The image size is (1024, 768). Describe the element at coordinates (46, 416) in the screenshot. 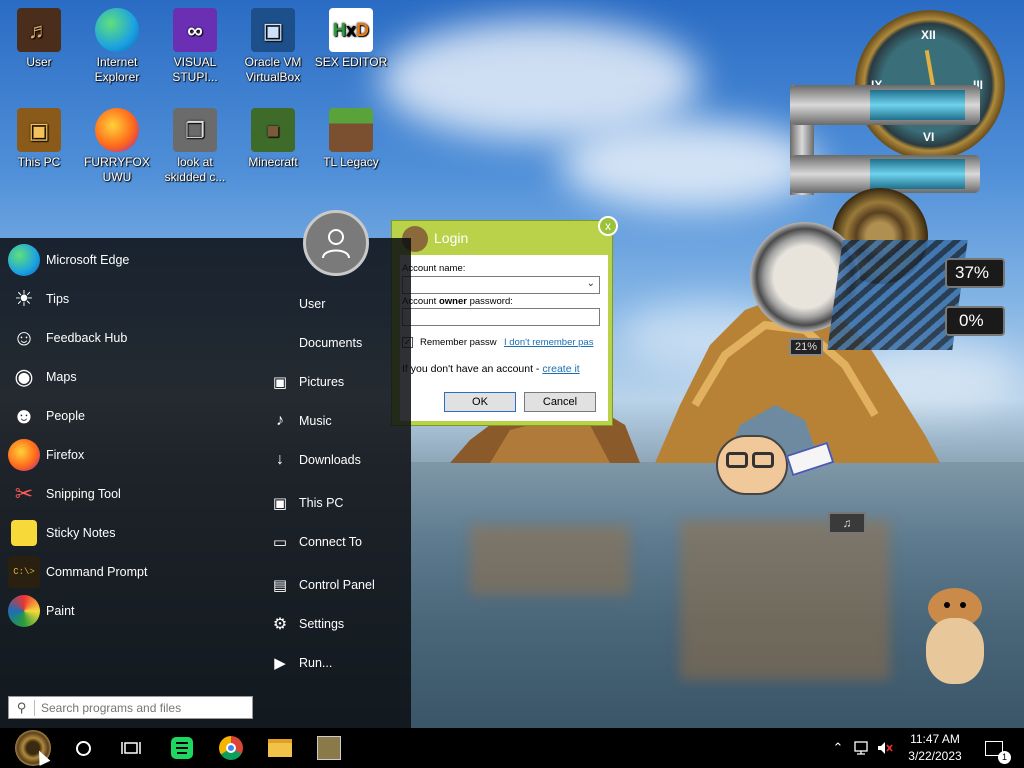

I see `start-item-people: ☻ People` at that location.